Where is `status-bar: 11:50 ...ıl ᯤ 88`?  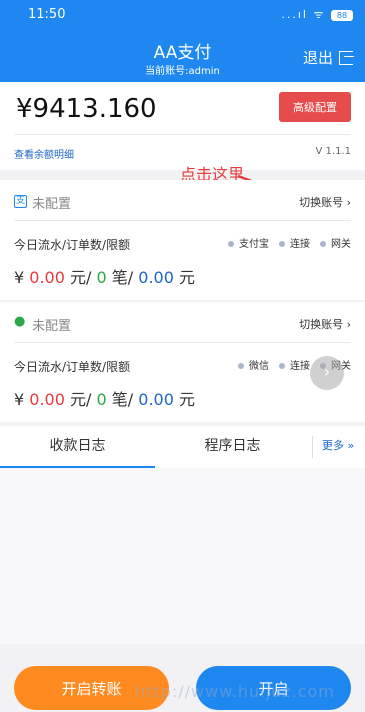 status-bar: 11:50 ...ıl ᯤ 88 is located at coordinates (182, 15).